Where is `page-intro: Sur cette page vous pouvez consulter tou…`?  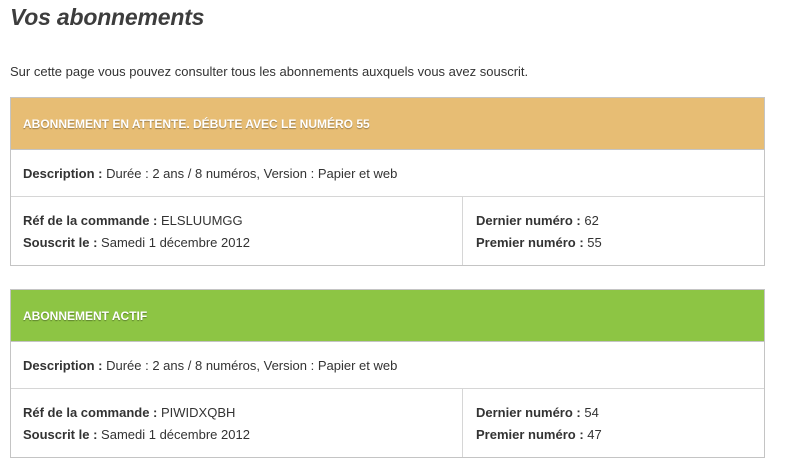 page-intro: Sur cette page vous pouvez consulter tou… is located at coordinates (269, 71).